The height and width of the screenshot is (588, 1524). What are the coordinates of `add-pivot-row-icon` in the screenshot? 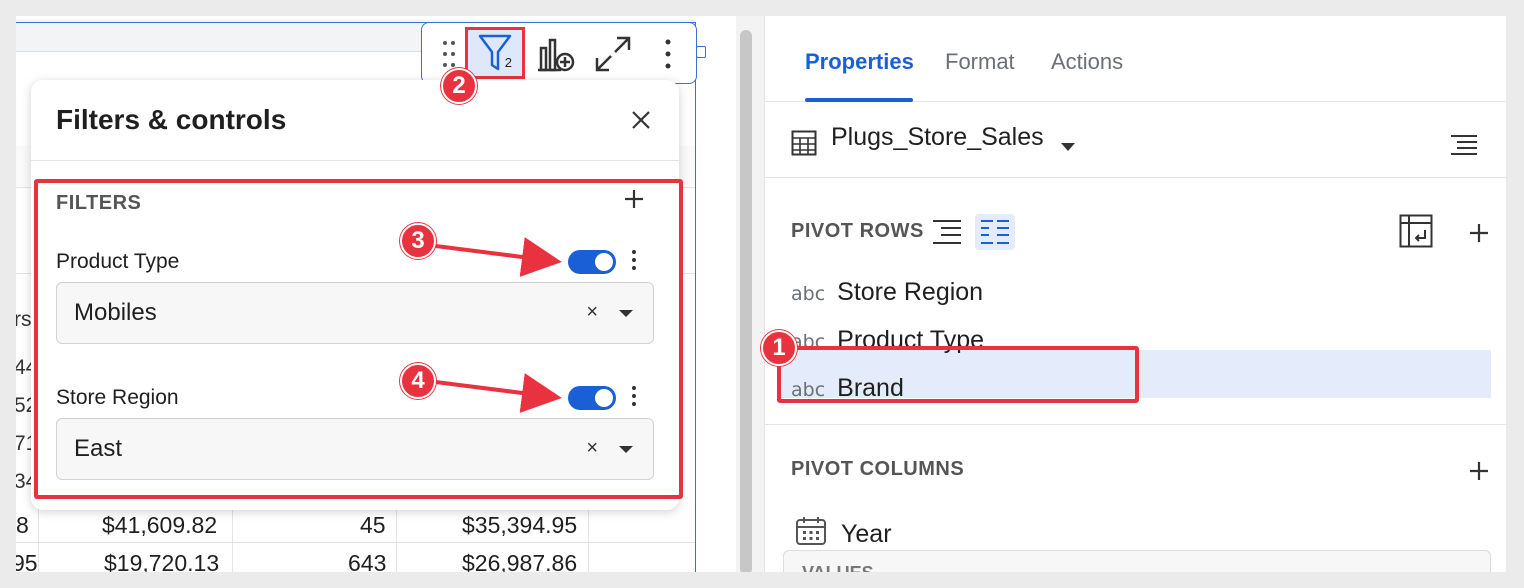 It's located at (1479, 233).